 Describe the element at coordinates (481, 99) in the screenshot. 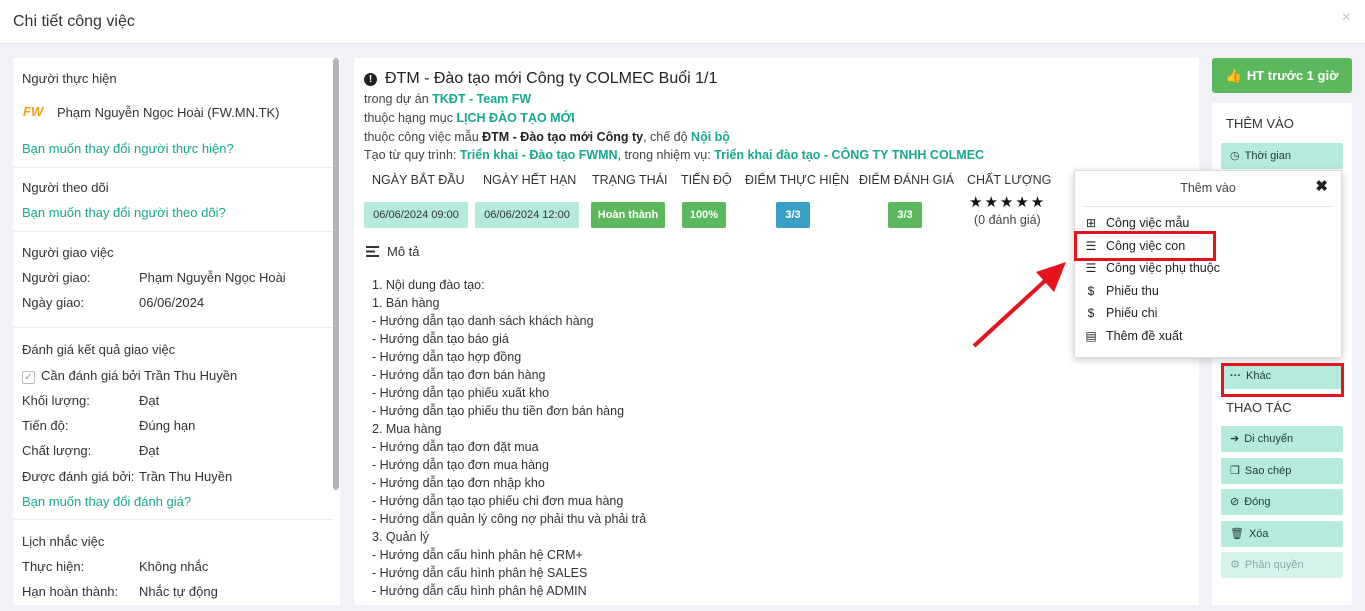

I see `project-link: TKĐT - Team FW` at that location.